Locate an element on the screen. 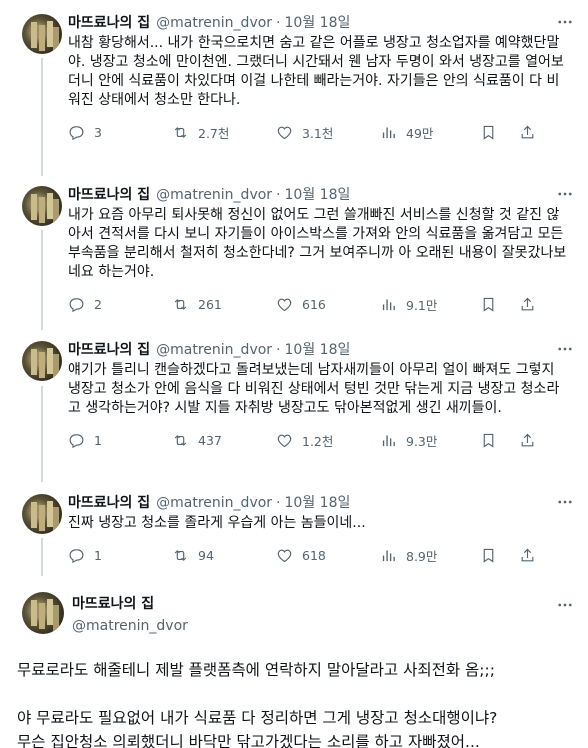 The image size is (588, 748). reply-count: 2 is located at coordinates (98, 304).